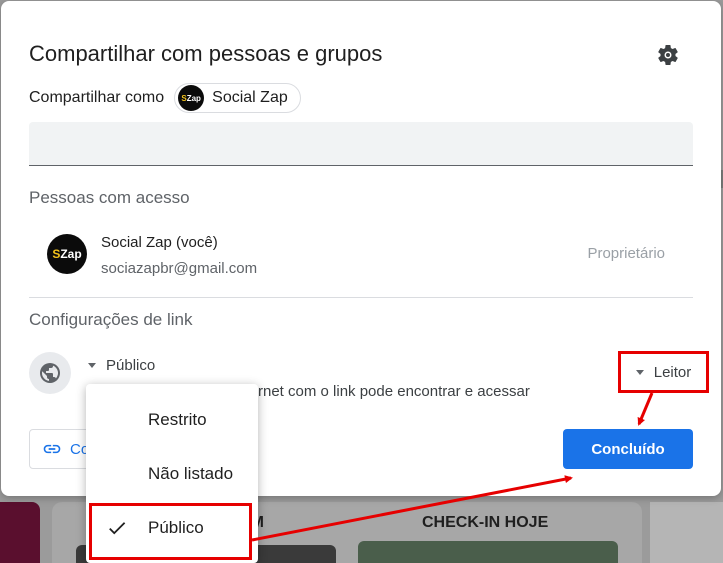 This screenshot has width=723, height=563. Describe the element at coordinates (628, 449) in the screenshot. I see `done-button: Concluído` at that location.